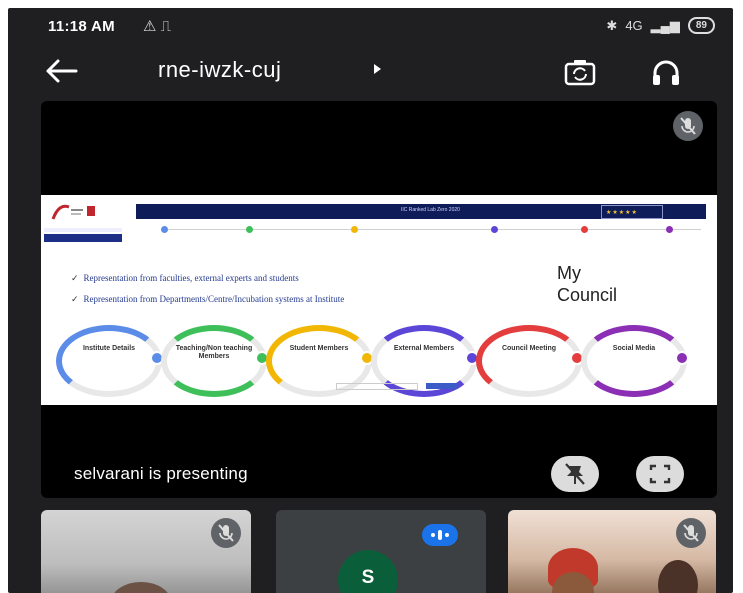 The image size is (743, 593). I want to click on council-step-label: External Members, so click(424, 348).